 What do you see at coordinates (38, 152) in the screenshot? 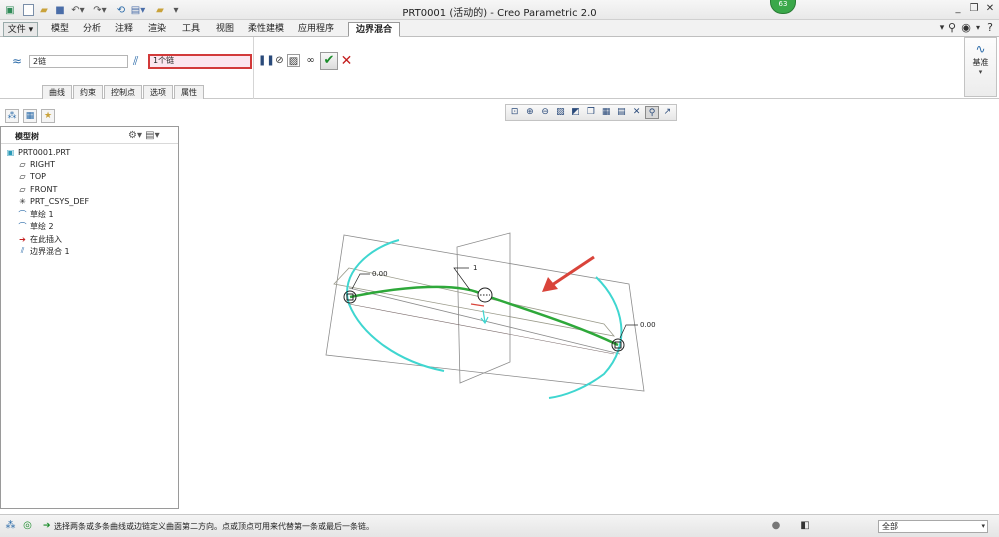
I see `tree-item-part: ▣ PRT0001.PRT` at bounding box center [38, 152].